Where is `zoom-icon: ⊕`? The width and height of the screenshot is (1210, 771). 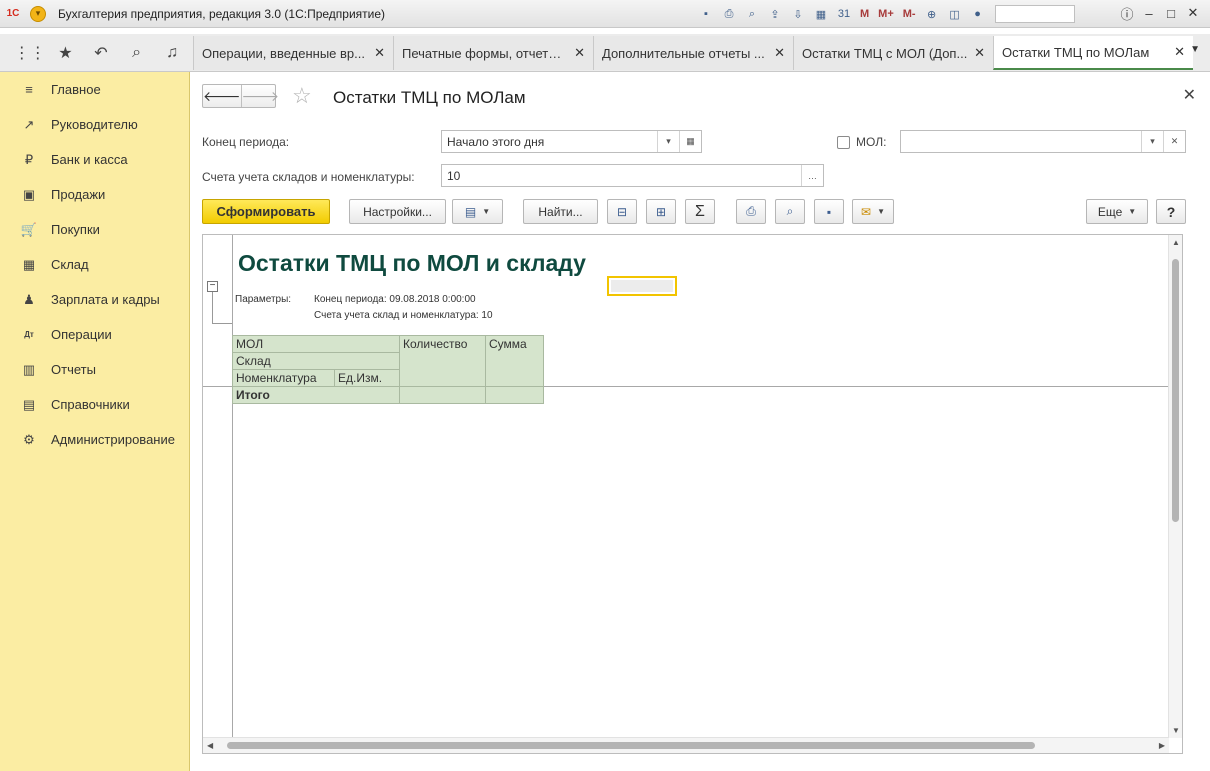 zoom-icon: ⊕ is located at coordinates (932, 14).